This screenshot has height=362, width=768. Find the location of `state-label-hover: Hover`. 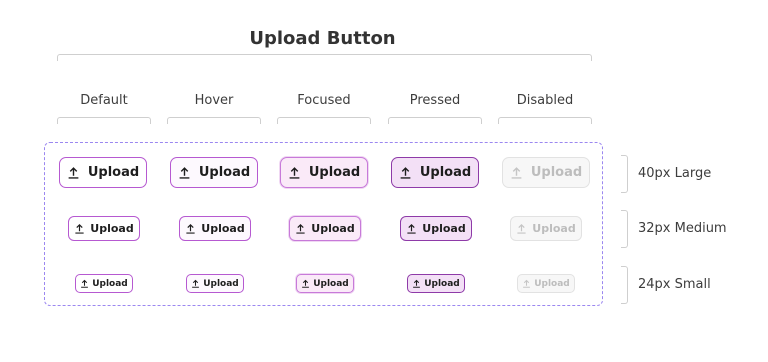

state-label-hover: Hover is located at coordinates (214, 100).